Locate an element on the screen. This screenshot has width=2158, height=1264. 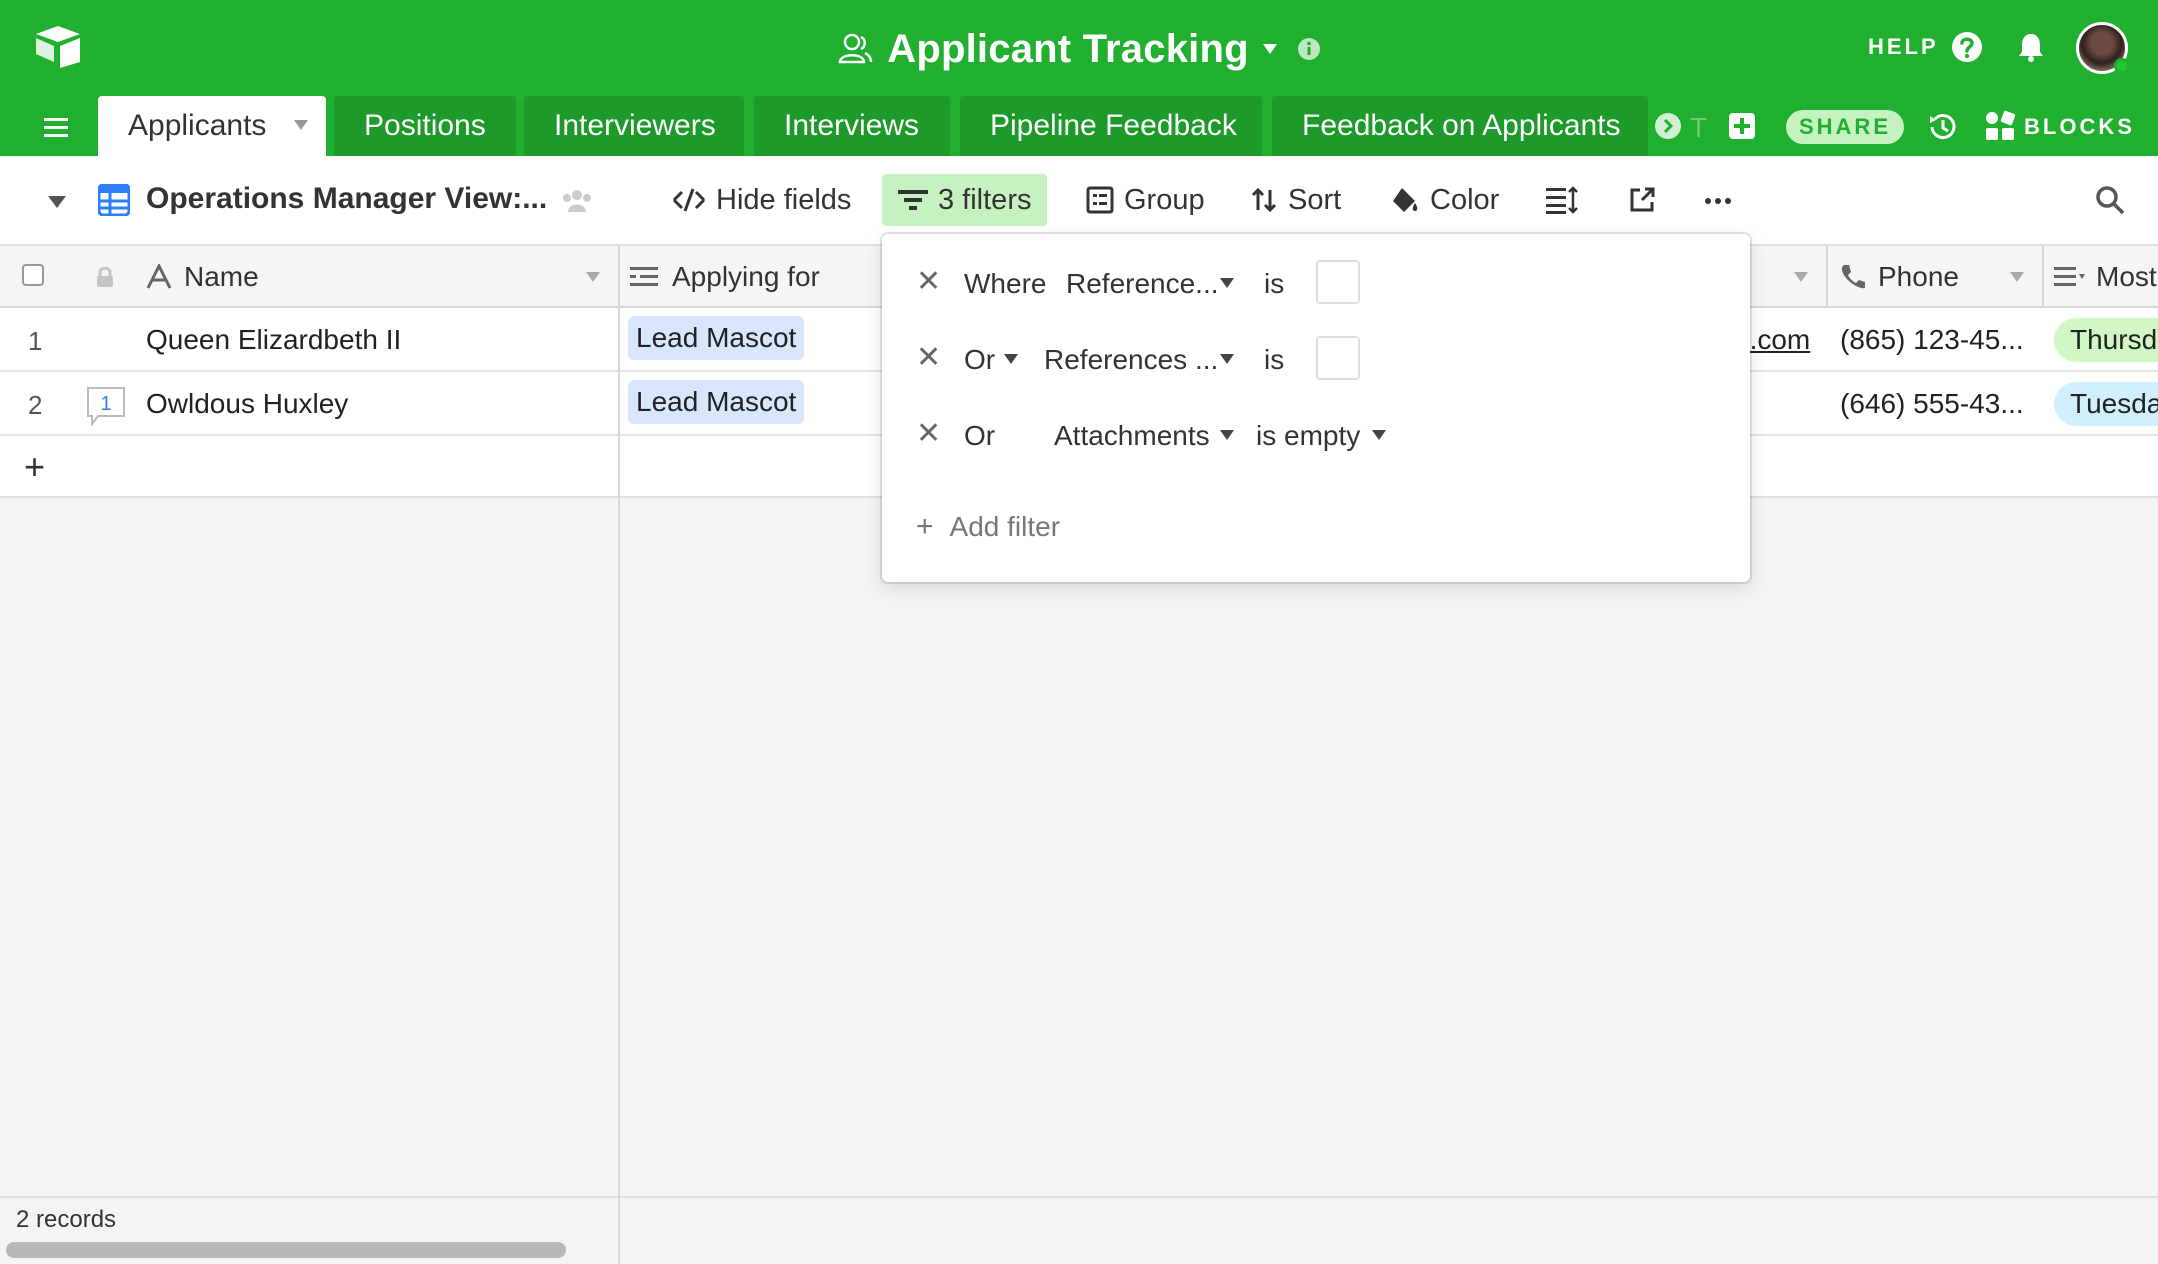
column-header-label: Applying for is located at coordinates (746, 276).